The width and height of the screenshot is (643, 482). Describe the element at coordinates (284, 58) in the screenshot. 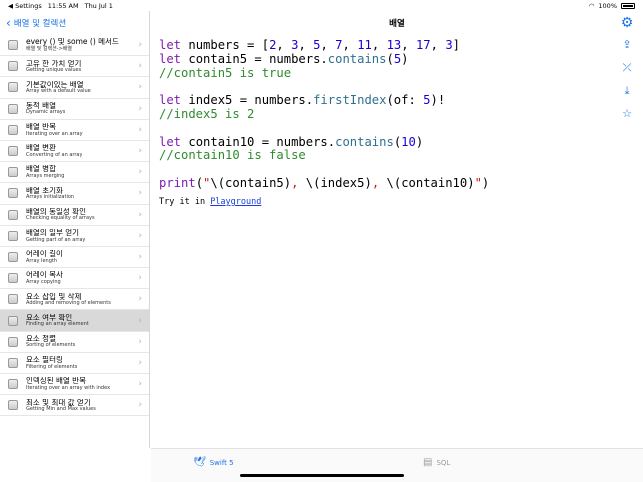

I see `code-line: let contain5 = numbers.contains(5)` at that location.